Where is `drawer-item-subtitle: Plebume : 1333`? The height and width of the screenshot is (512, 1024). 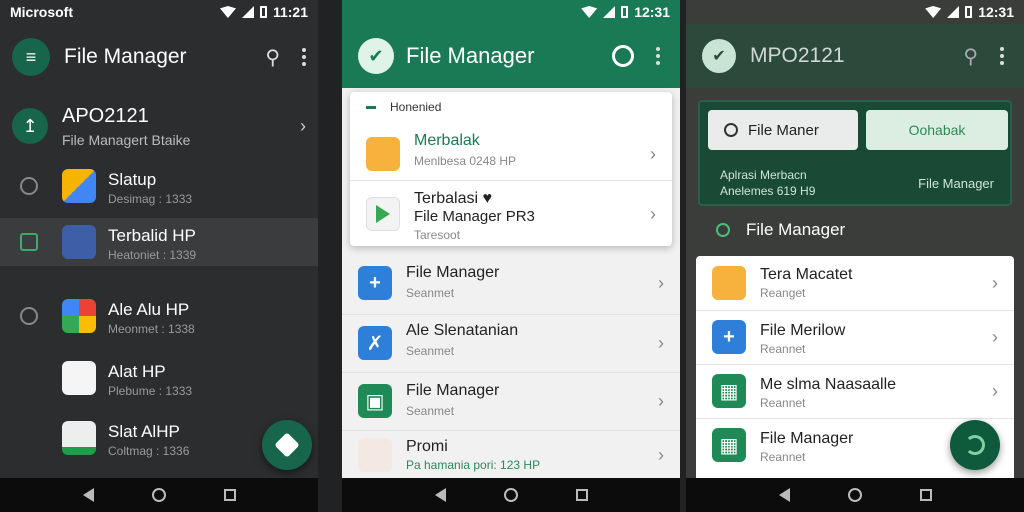 drawer-item-subtitle: Plebume : 1333 is located at coordinates (150, 391).